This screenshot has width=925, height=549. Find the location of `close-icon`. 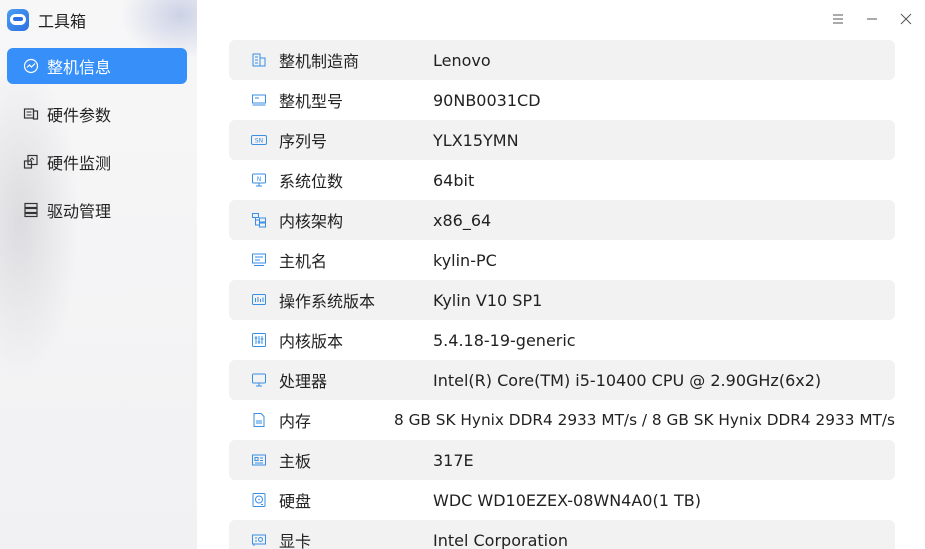

close-icon is located at coordinates (906, 19).